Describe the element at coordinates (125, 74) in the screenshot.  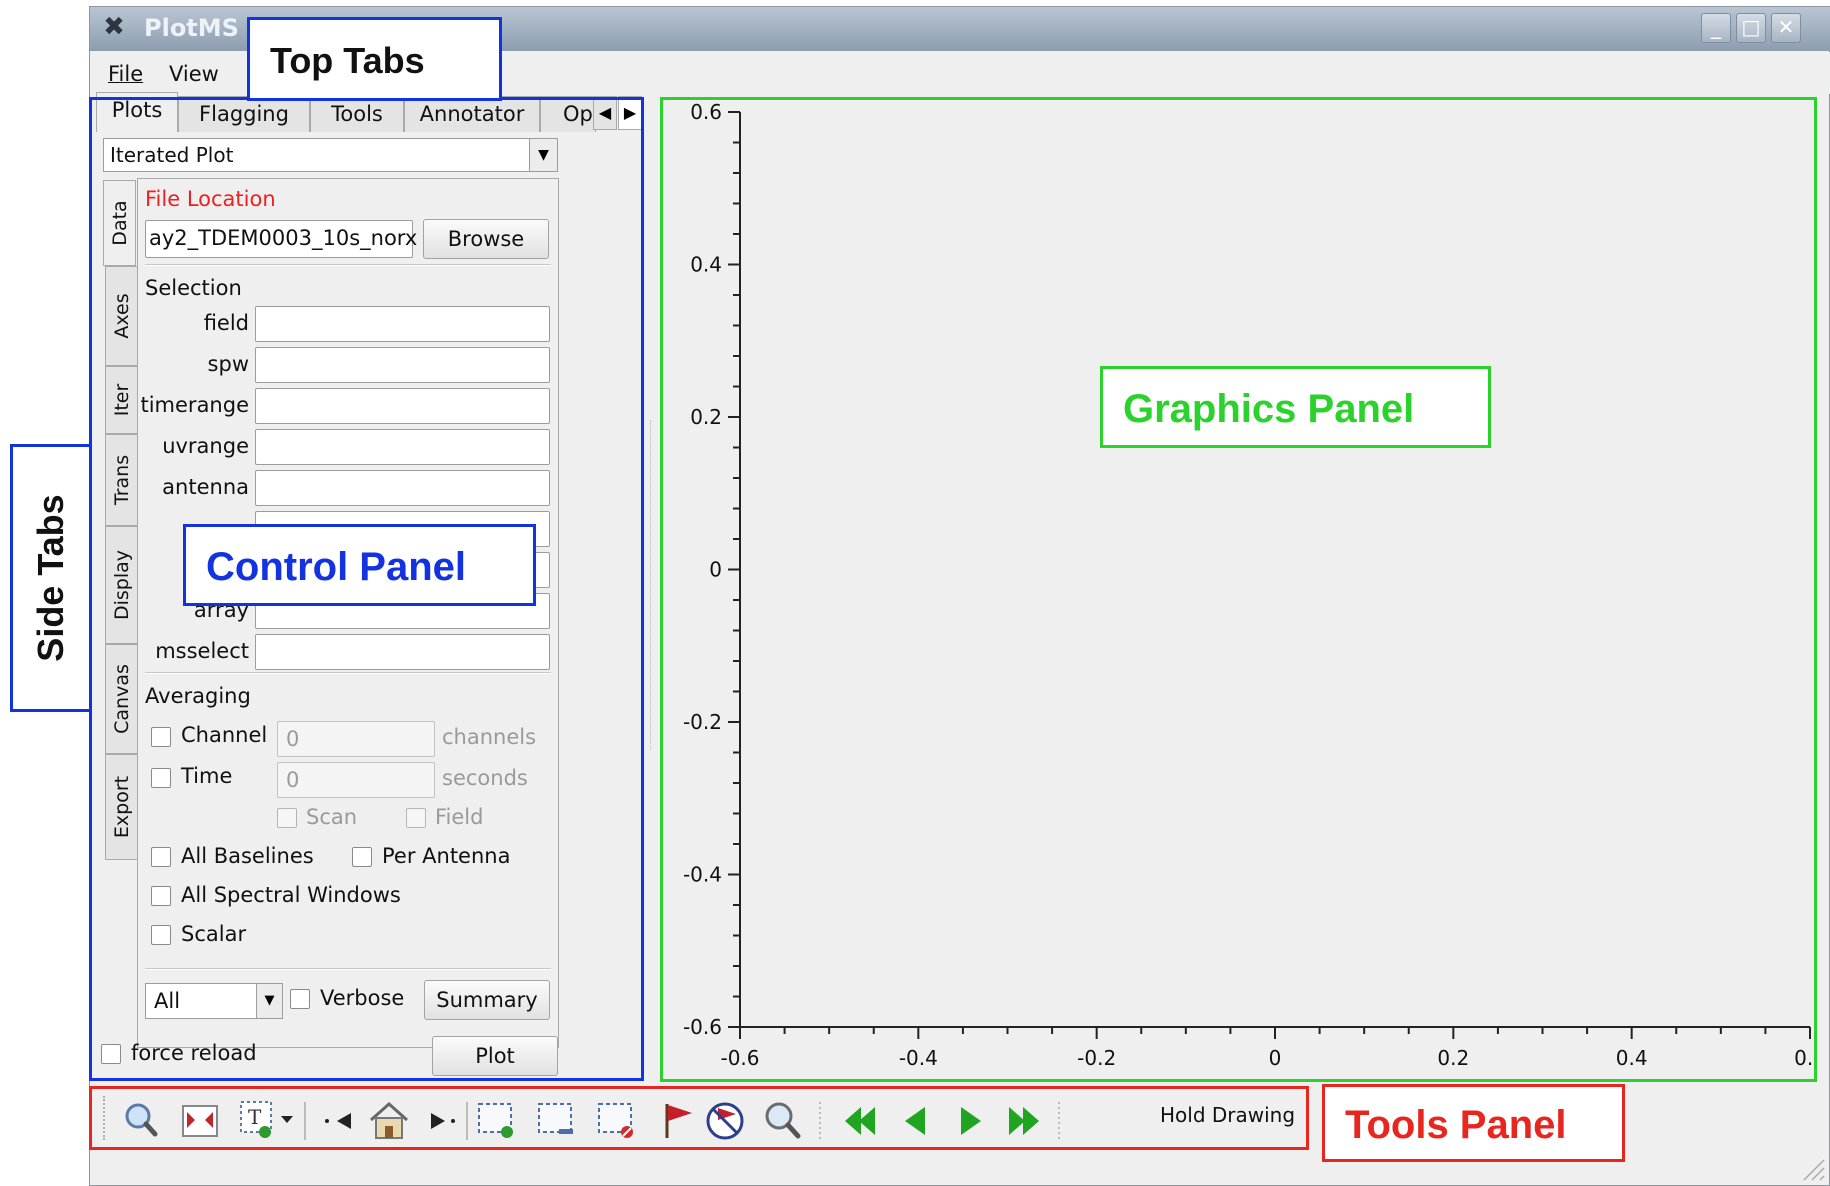
I see `menu-file: File` at that location.